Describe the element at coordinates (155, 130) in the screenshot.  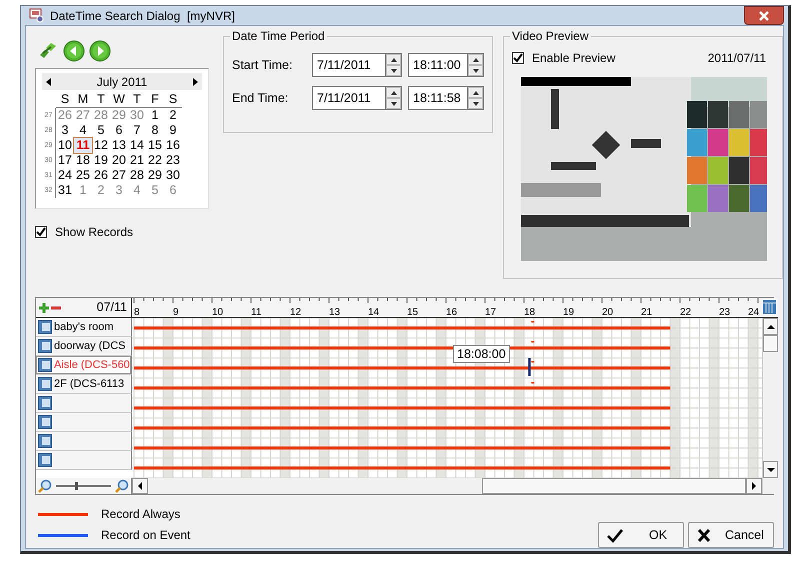
I see `calendar-day: 8` at that location.